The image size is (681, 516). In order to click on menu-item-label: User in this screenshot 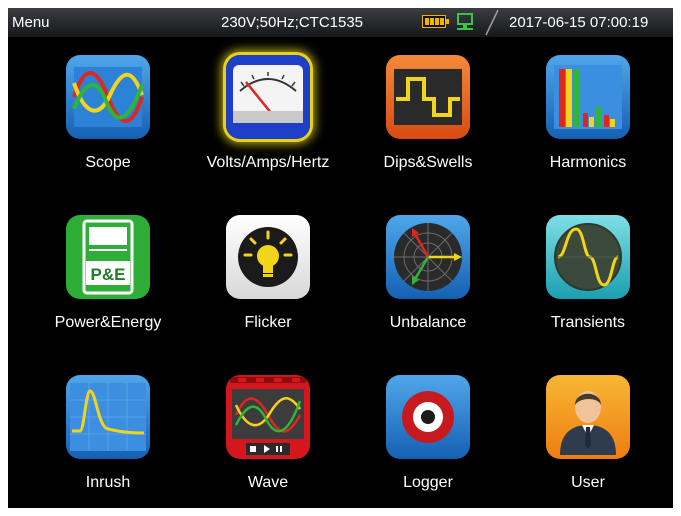, I will do `click(588, 482)`.